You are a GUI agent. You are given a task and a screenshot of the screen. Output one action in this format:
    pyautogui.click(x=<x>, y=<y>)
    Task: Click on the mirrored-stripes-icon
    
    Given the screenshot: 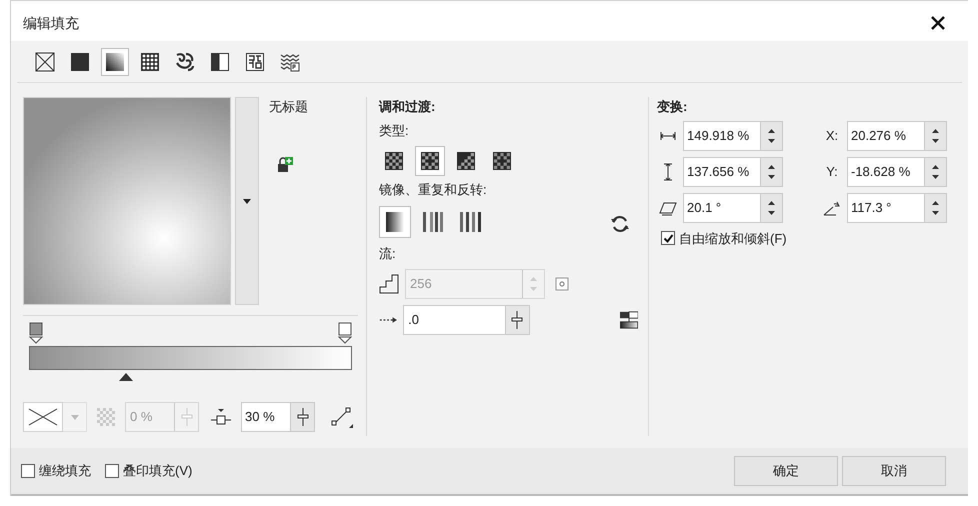 What is the action you would take?
    pyautogui.click(x=433, y=221)
    